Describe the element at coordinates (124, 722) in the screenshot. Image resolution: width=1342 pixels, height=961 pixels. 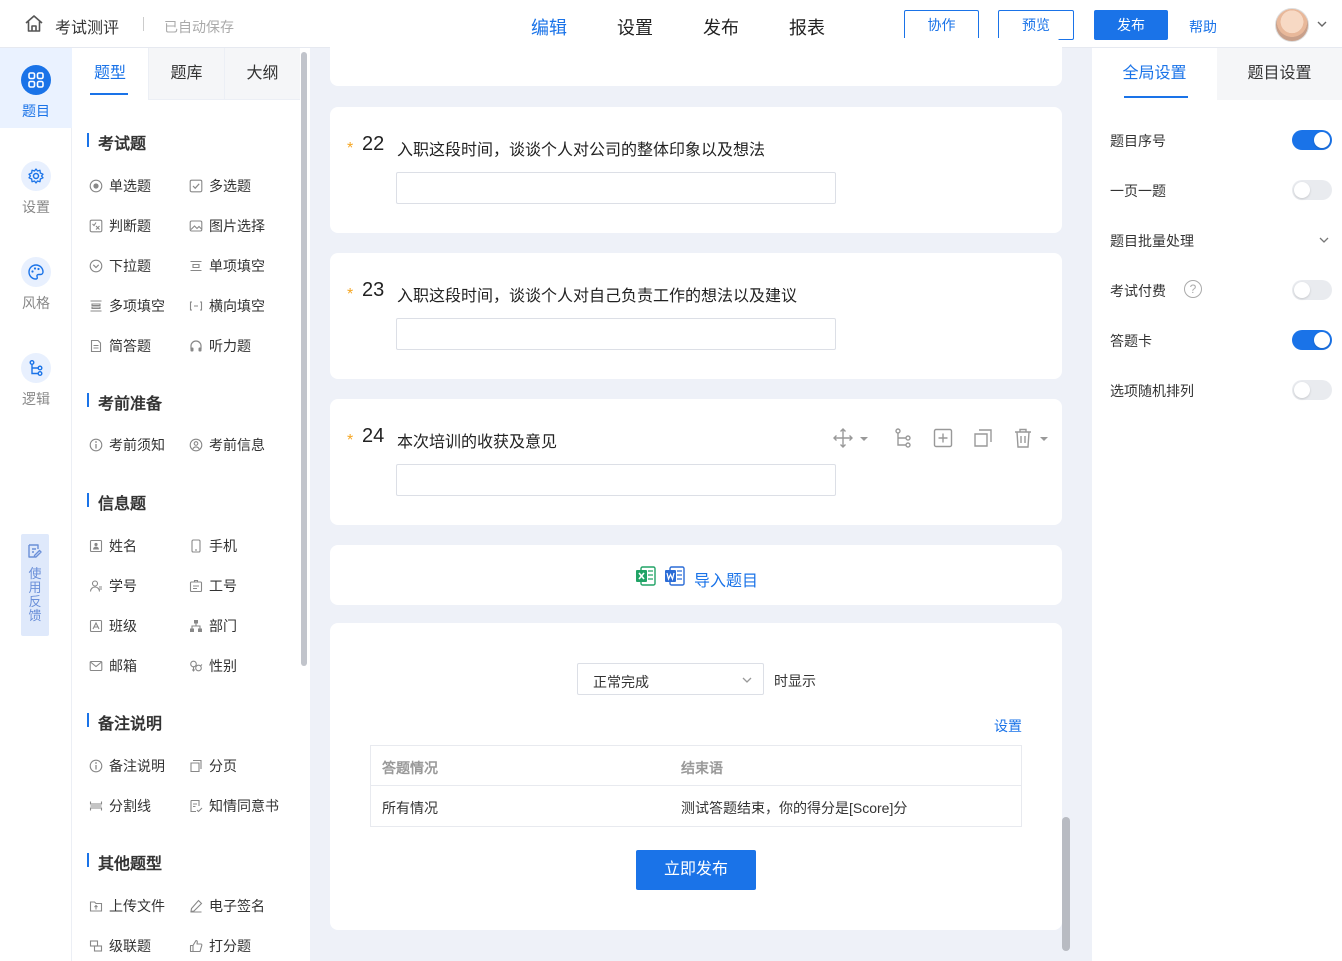
I see `group-title-notes: 备注说明` at that location.